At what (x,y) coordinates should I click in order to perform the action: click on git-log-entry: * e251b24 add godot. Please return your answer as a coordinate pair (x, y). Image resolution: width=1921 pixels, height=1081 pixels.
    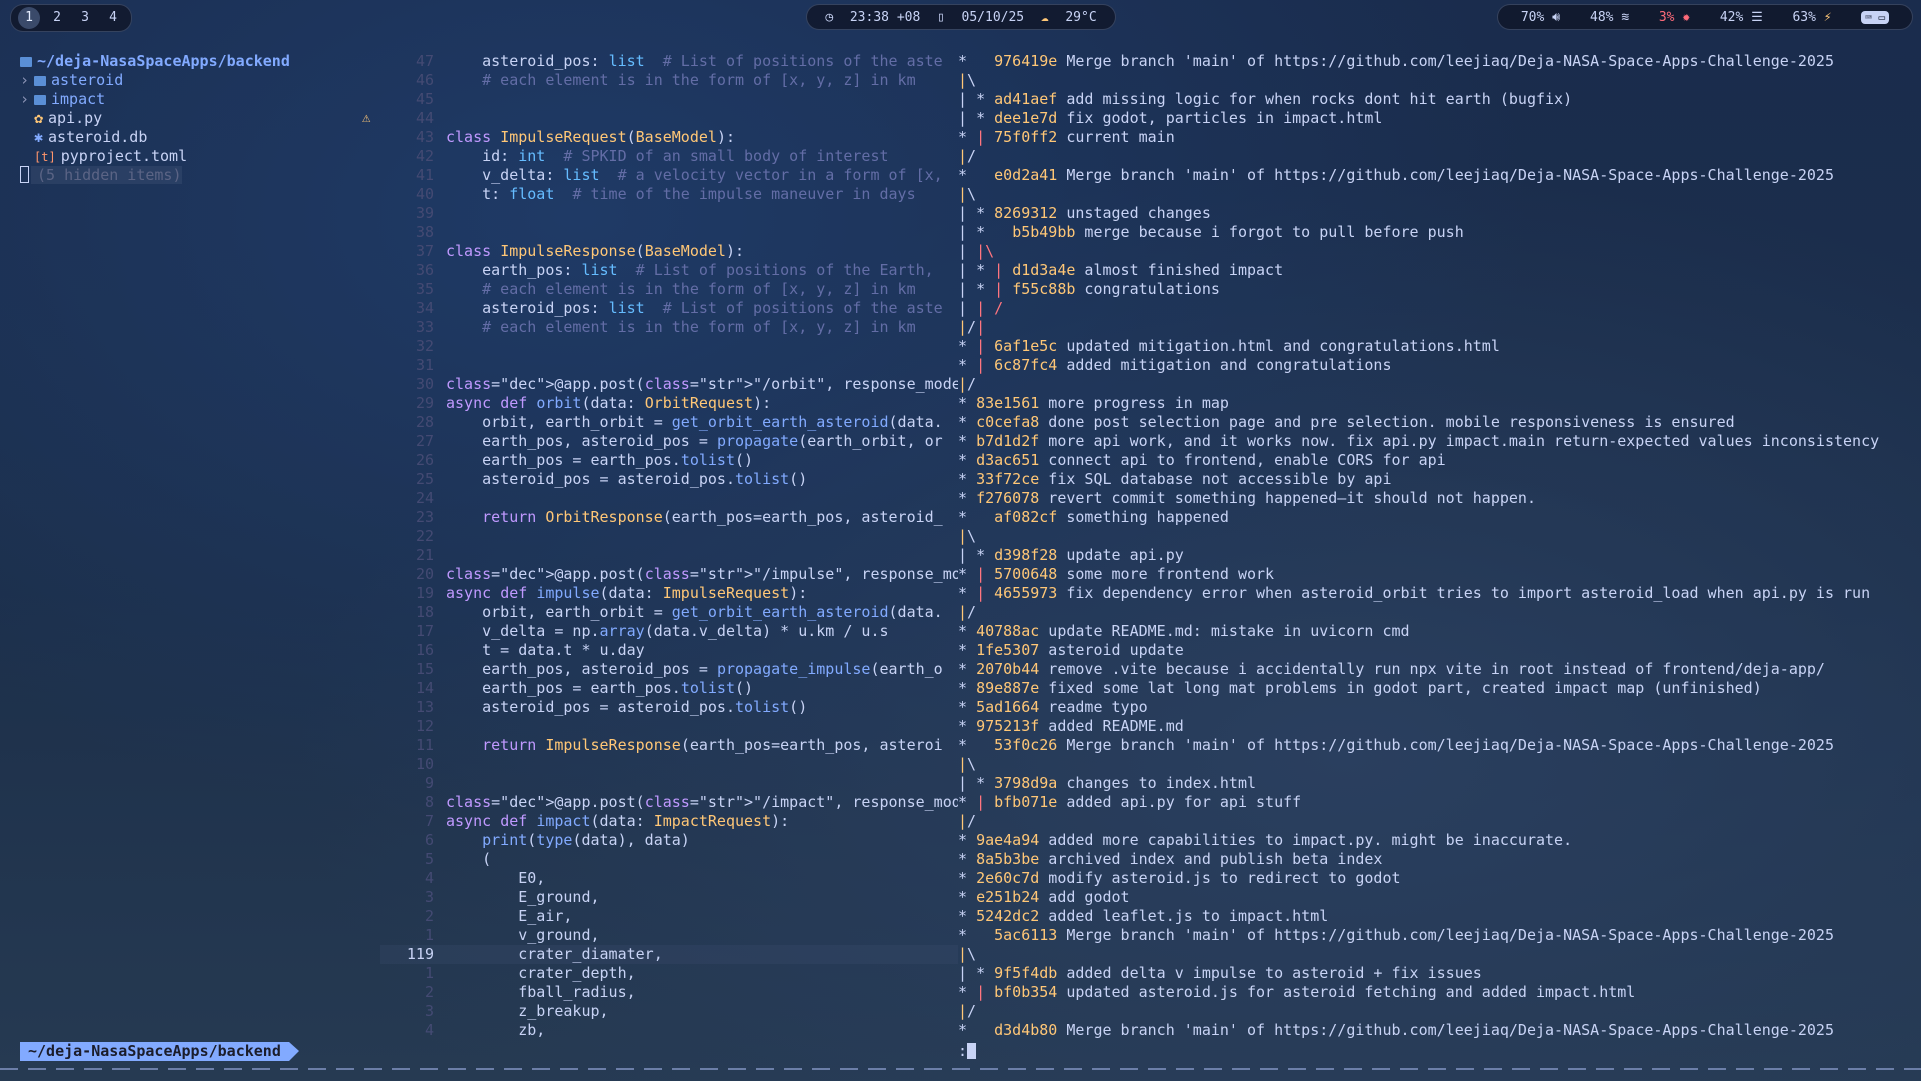
    Looking at the image, I should click on (1438, 897).